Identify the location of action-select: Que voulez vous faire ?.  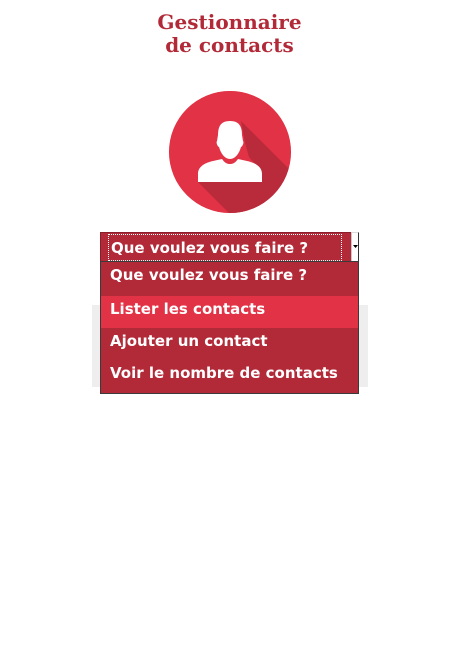
(225, 247).